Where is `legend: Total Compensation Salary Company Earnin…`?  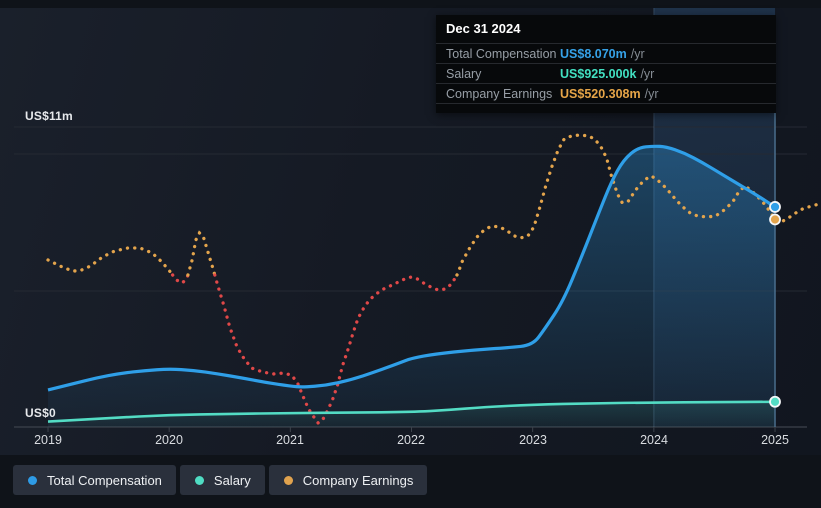
legend: Total Compensation Salary Company Earnin… is located at coordinates (220, 480).